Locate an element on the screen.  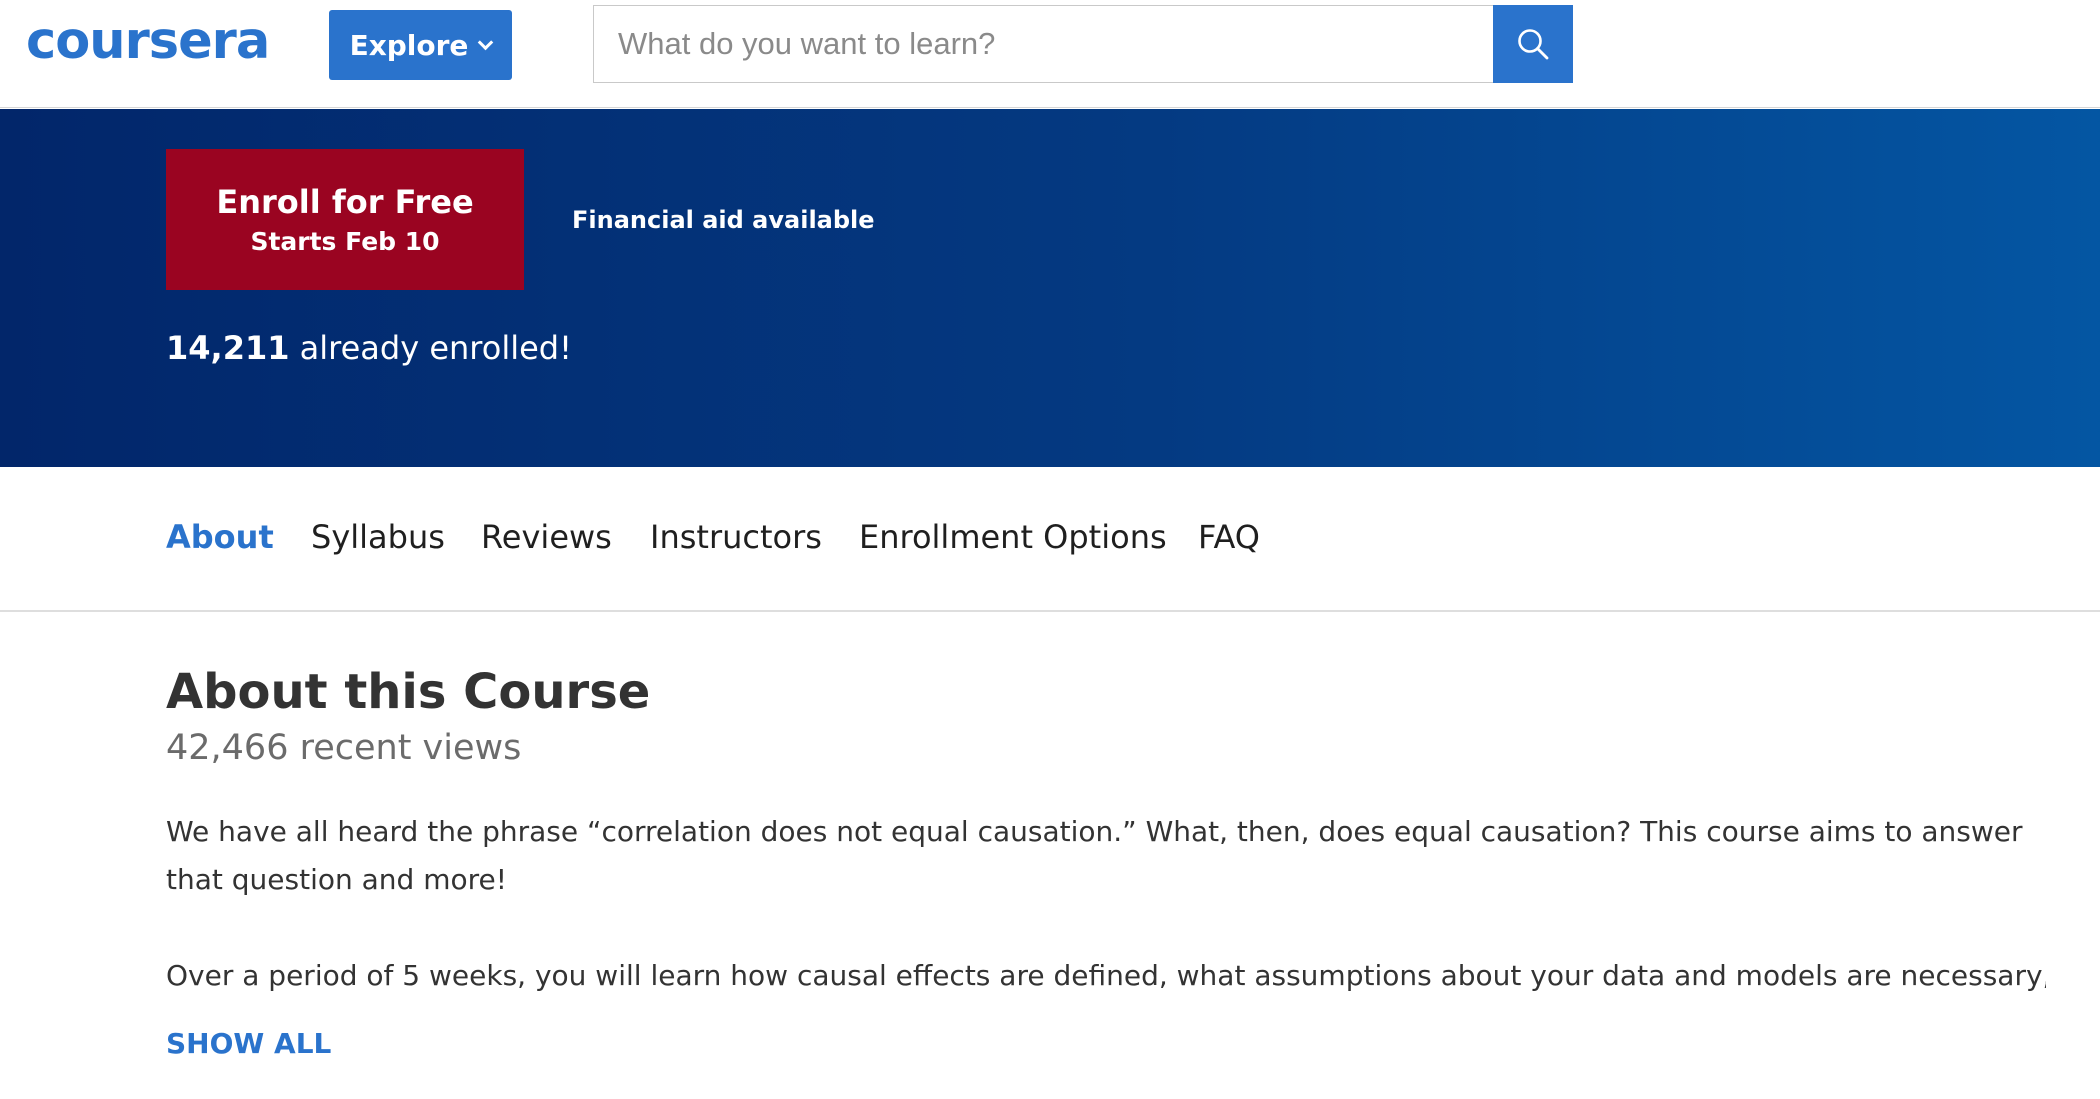
enroll-button: Enroll for Free Starts Feb 10 is located at coordinates (345, 219).